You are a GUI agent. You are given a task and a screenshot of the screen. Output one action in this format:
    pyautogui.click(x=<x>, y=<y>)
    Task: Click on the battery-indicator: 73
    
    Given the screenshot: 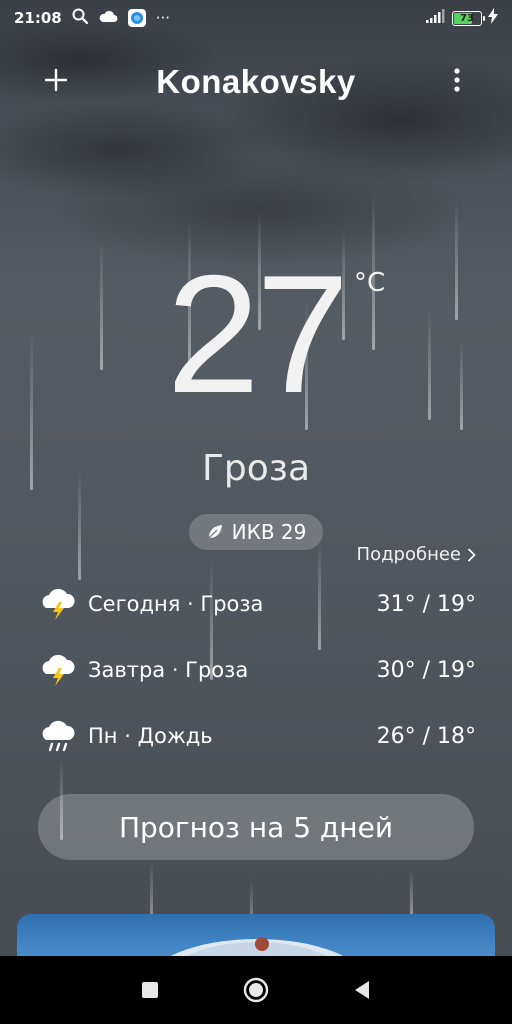 What is the action you would take?
    pyautogui.click(x=468, y=18)
    